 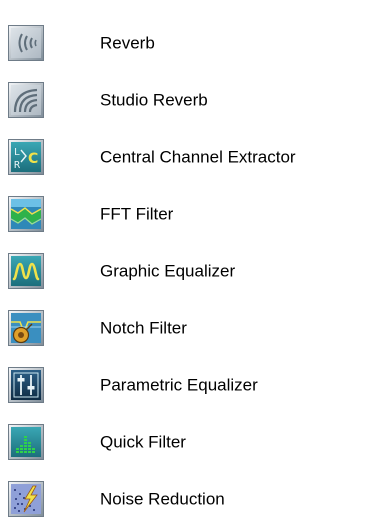 What do you see at coordinates (193, 442) in the screenshot?
I see `effect-item-quick-filter: Quick Filter` at bounding box center [193, 442].